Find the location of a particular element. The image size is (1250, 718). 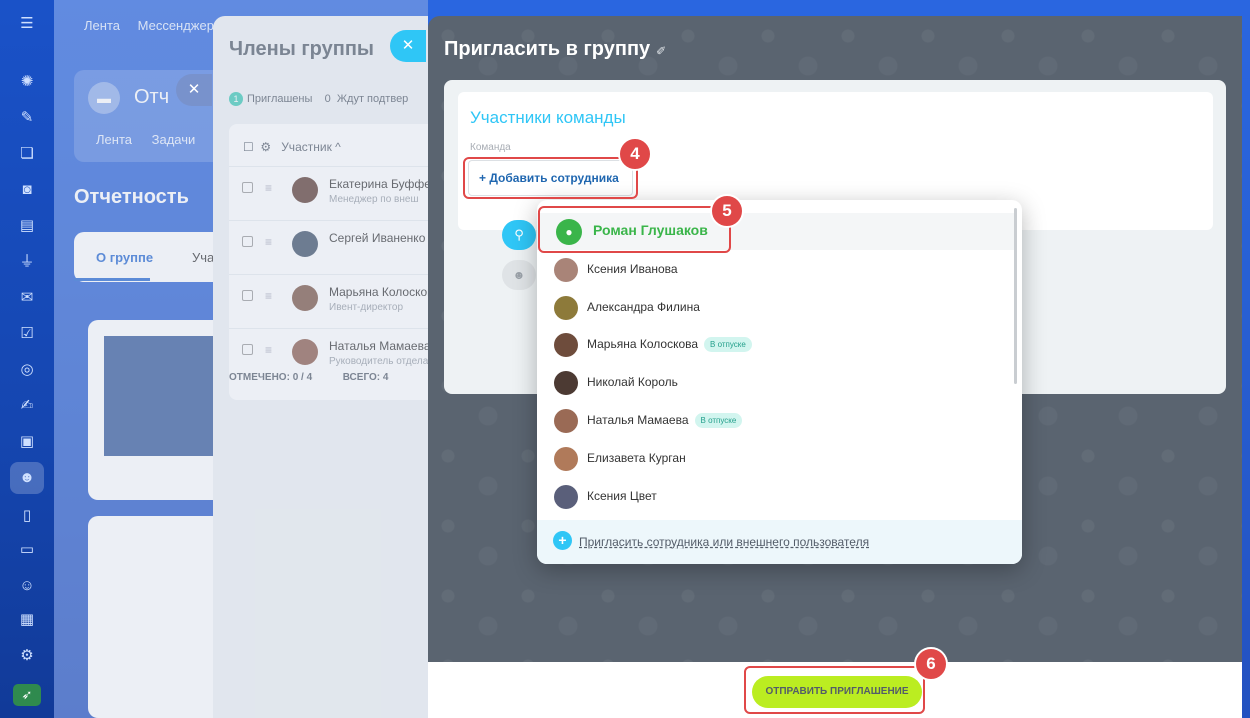

employee-name: Елизавета Курган is located at coordinates (636, 458).